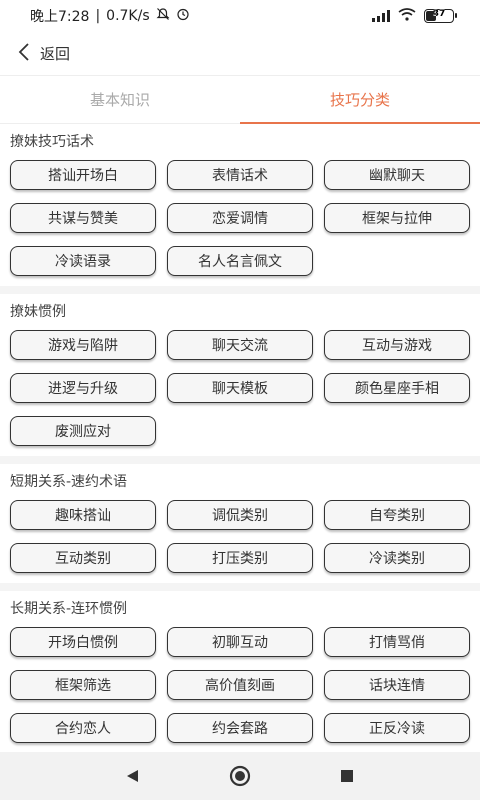  I want to click on triangle-back-icon, so click(133, 776).